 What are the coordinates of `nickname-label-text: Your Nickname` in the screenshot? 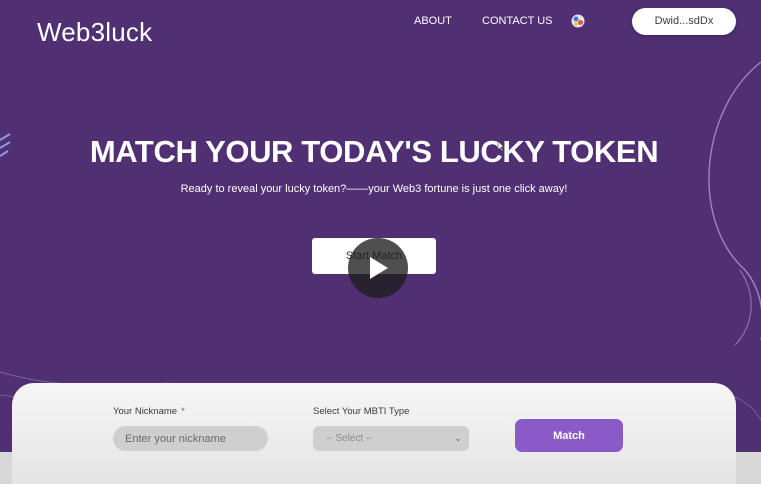 It's located at (145, 411).